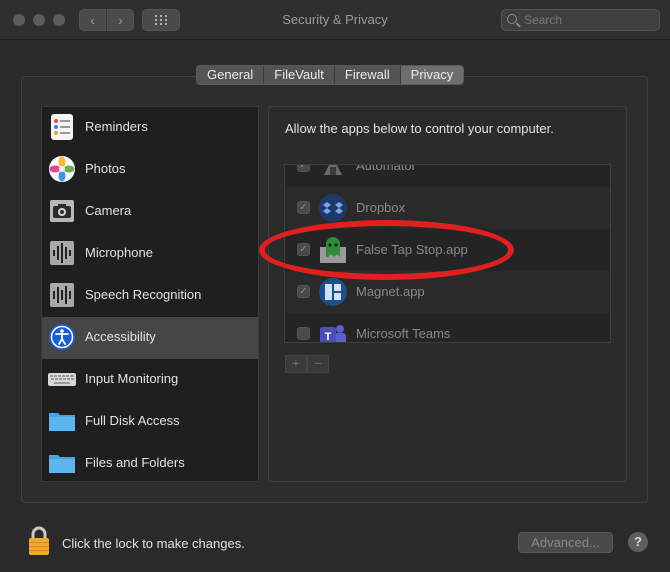 The height and width of the screenshot is (572, 670). What do you see at coordinates (153, 543) in the screenshot?
I see `lock-message: Click the lock to make changes.` at bounding box center [153, 543].